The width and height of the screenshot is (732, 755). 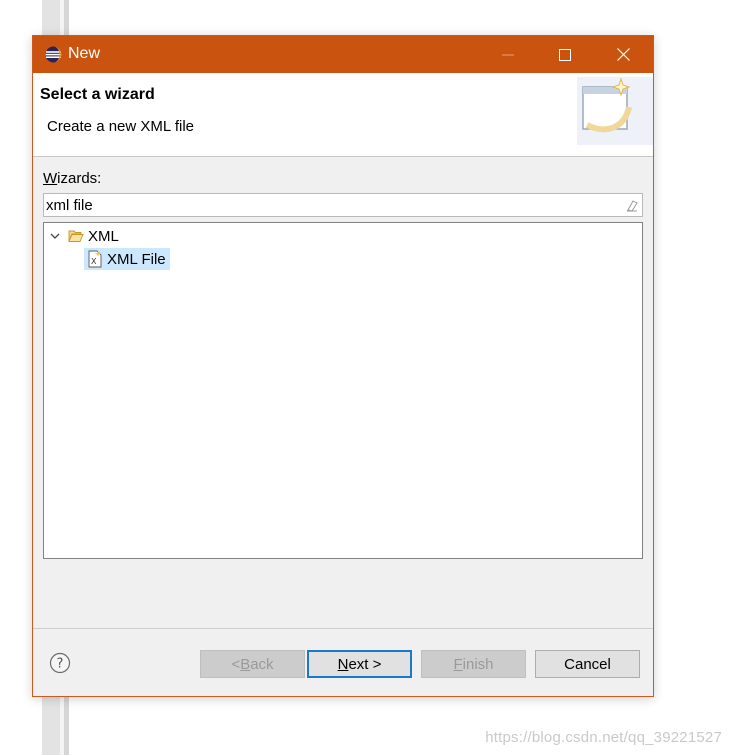 I want to click on folder-open-icon, so click(x=76, y=236).